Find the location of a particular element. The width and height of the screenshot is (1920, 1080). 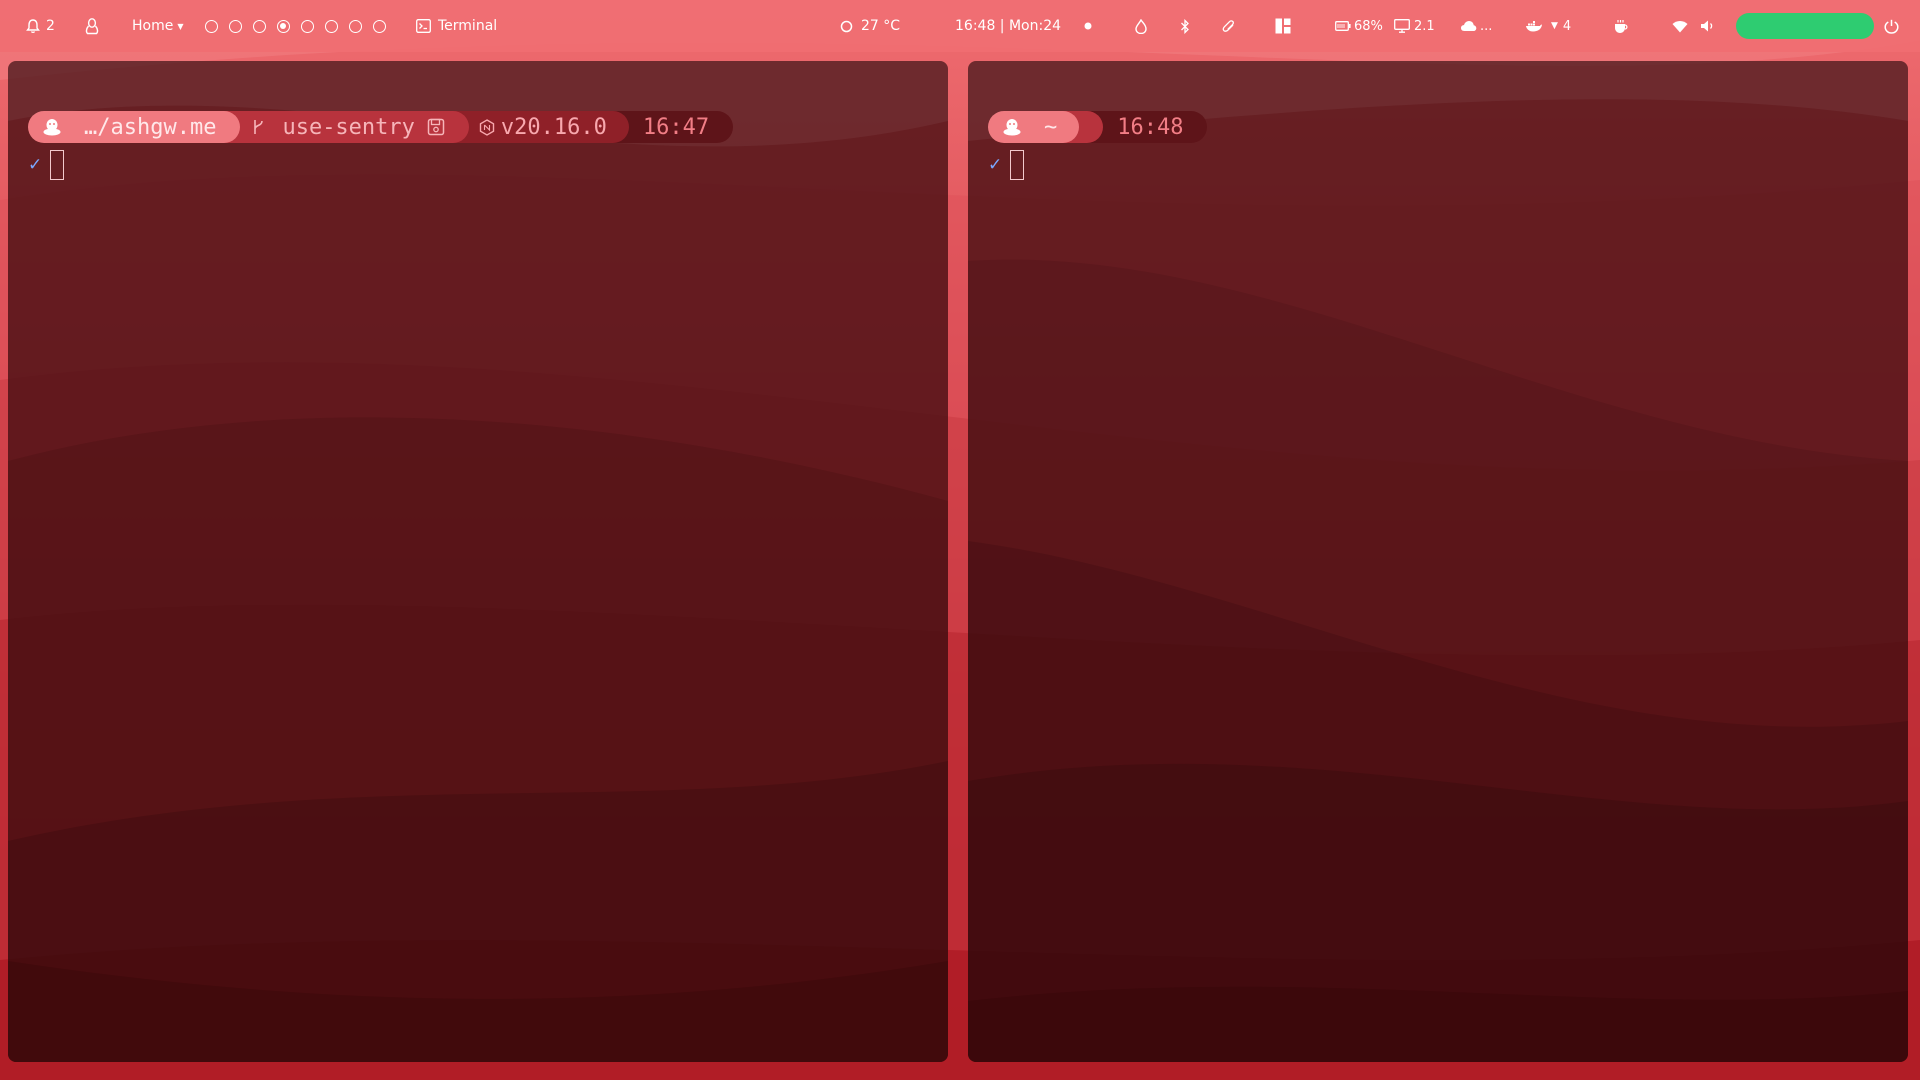

bluetooth-button is located at coordinates (1185, 26).